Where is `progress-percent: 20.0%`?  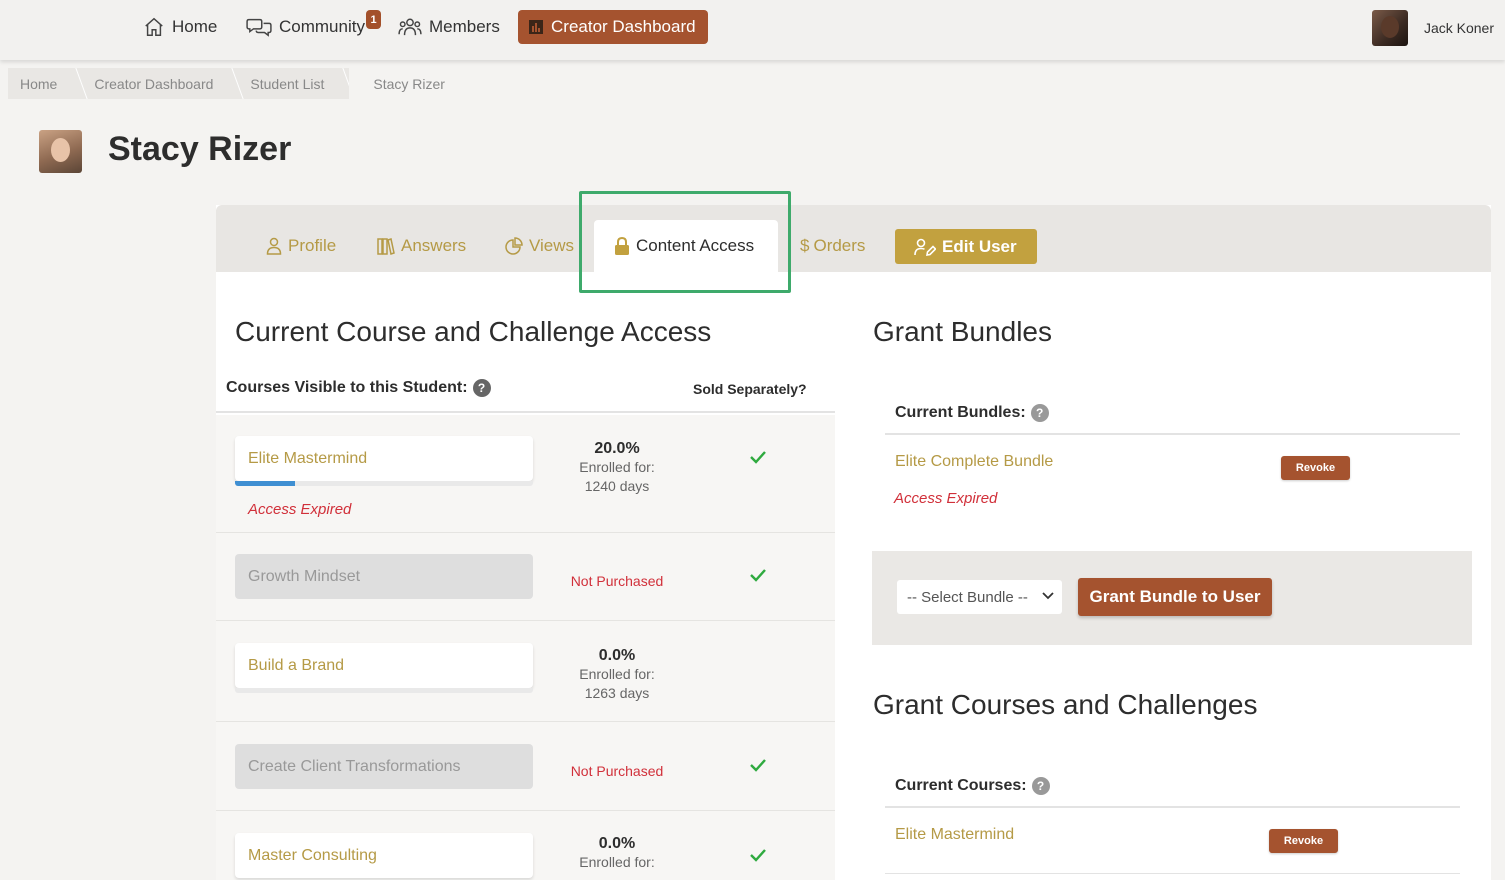
progress-percent: 20.0% is located at coordinates (617, 448).